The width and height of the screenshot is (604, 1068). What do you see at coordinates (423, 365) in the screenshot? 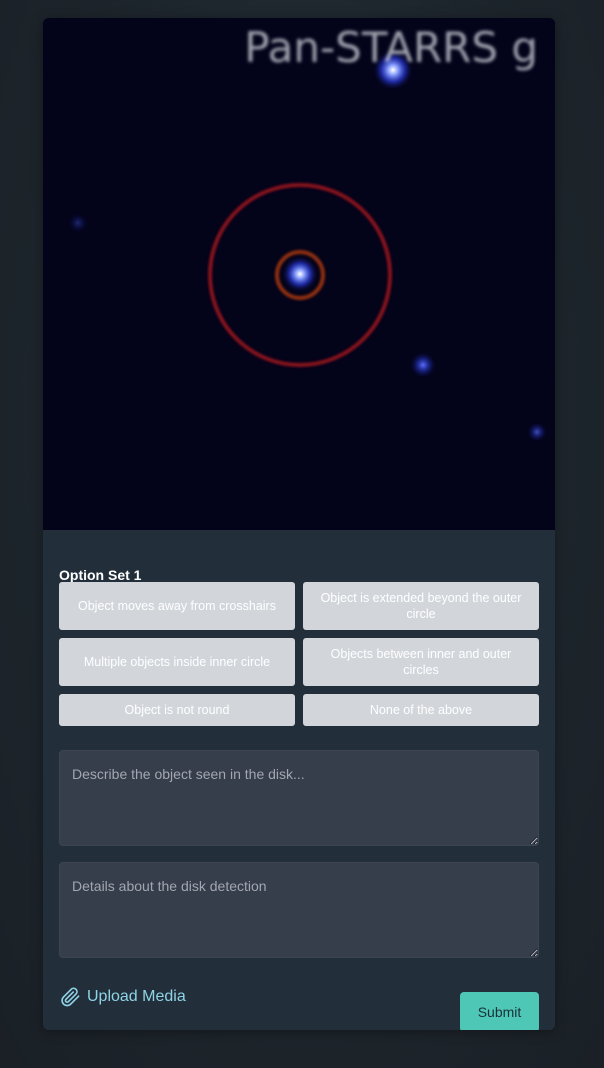
I see `faint-star` at bounding box center [423, 365].